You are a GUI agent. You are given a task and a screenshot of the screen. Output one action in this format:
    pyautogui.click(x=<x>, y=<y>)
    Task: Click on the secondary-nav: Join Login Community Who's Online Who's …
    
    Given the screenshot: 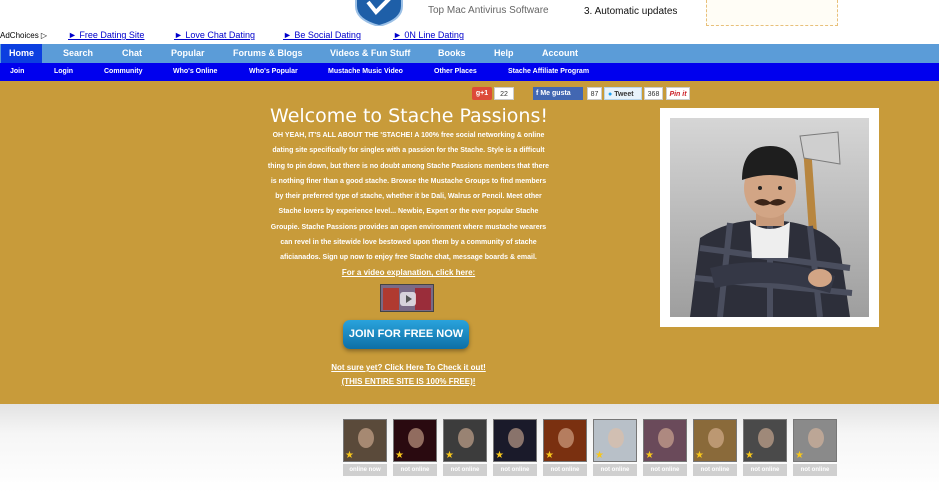 What is the action you would take?
    pyautogui.click(x=469, y=72)
    